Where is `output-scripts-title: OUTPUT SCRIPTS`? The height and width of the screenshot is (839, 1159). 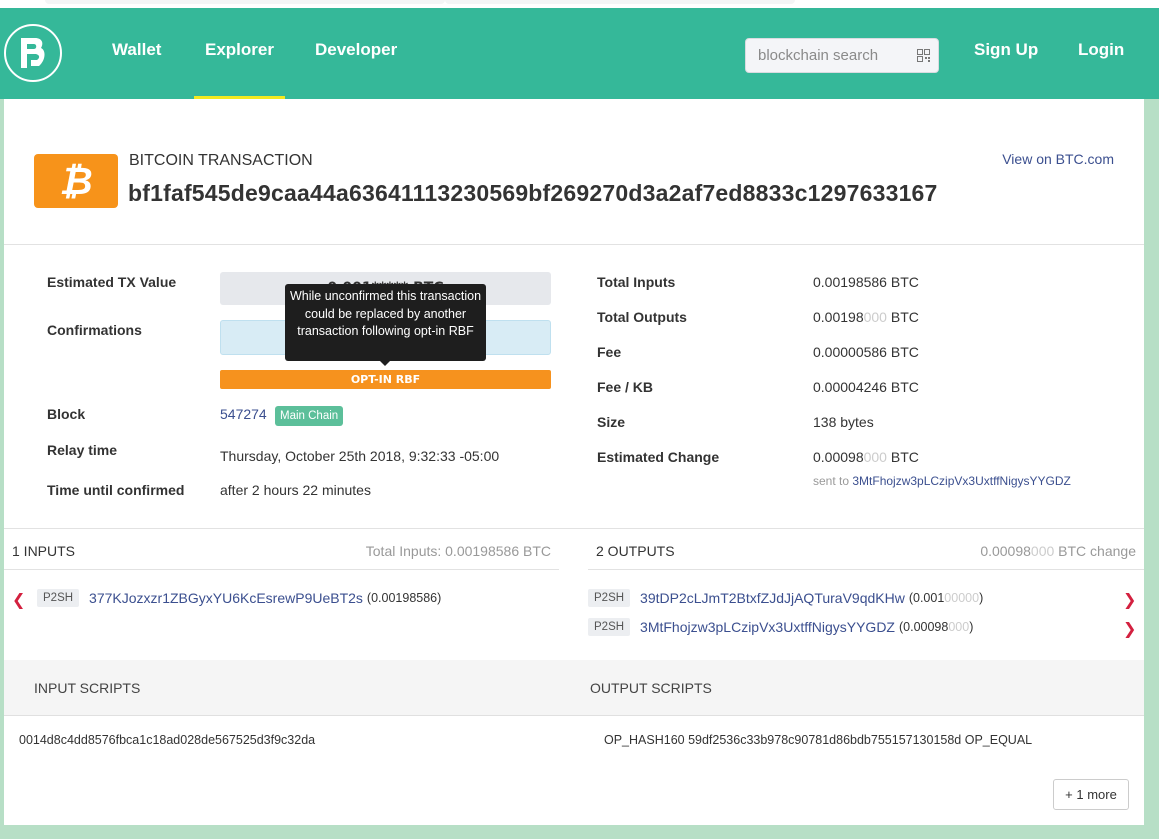
output-scripts-title: OUTPUT SCRIPTS is located at coordinates (651, 688).